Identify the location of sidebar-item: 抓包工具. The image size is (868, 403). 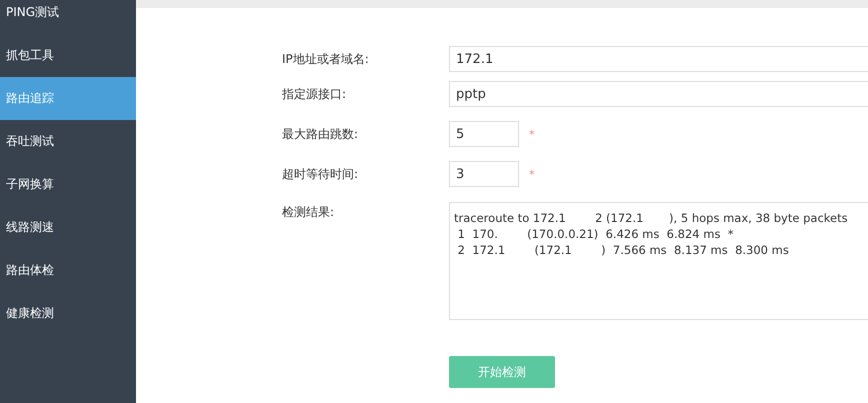
(68, 55).